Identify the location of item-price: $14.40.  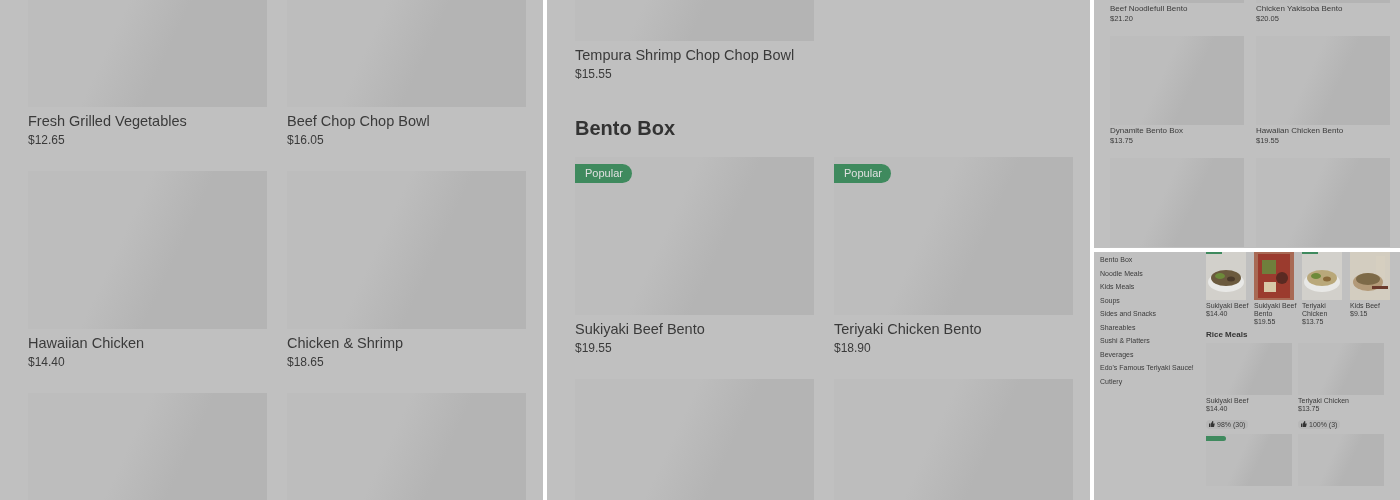
(47, 362).